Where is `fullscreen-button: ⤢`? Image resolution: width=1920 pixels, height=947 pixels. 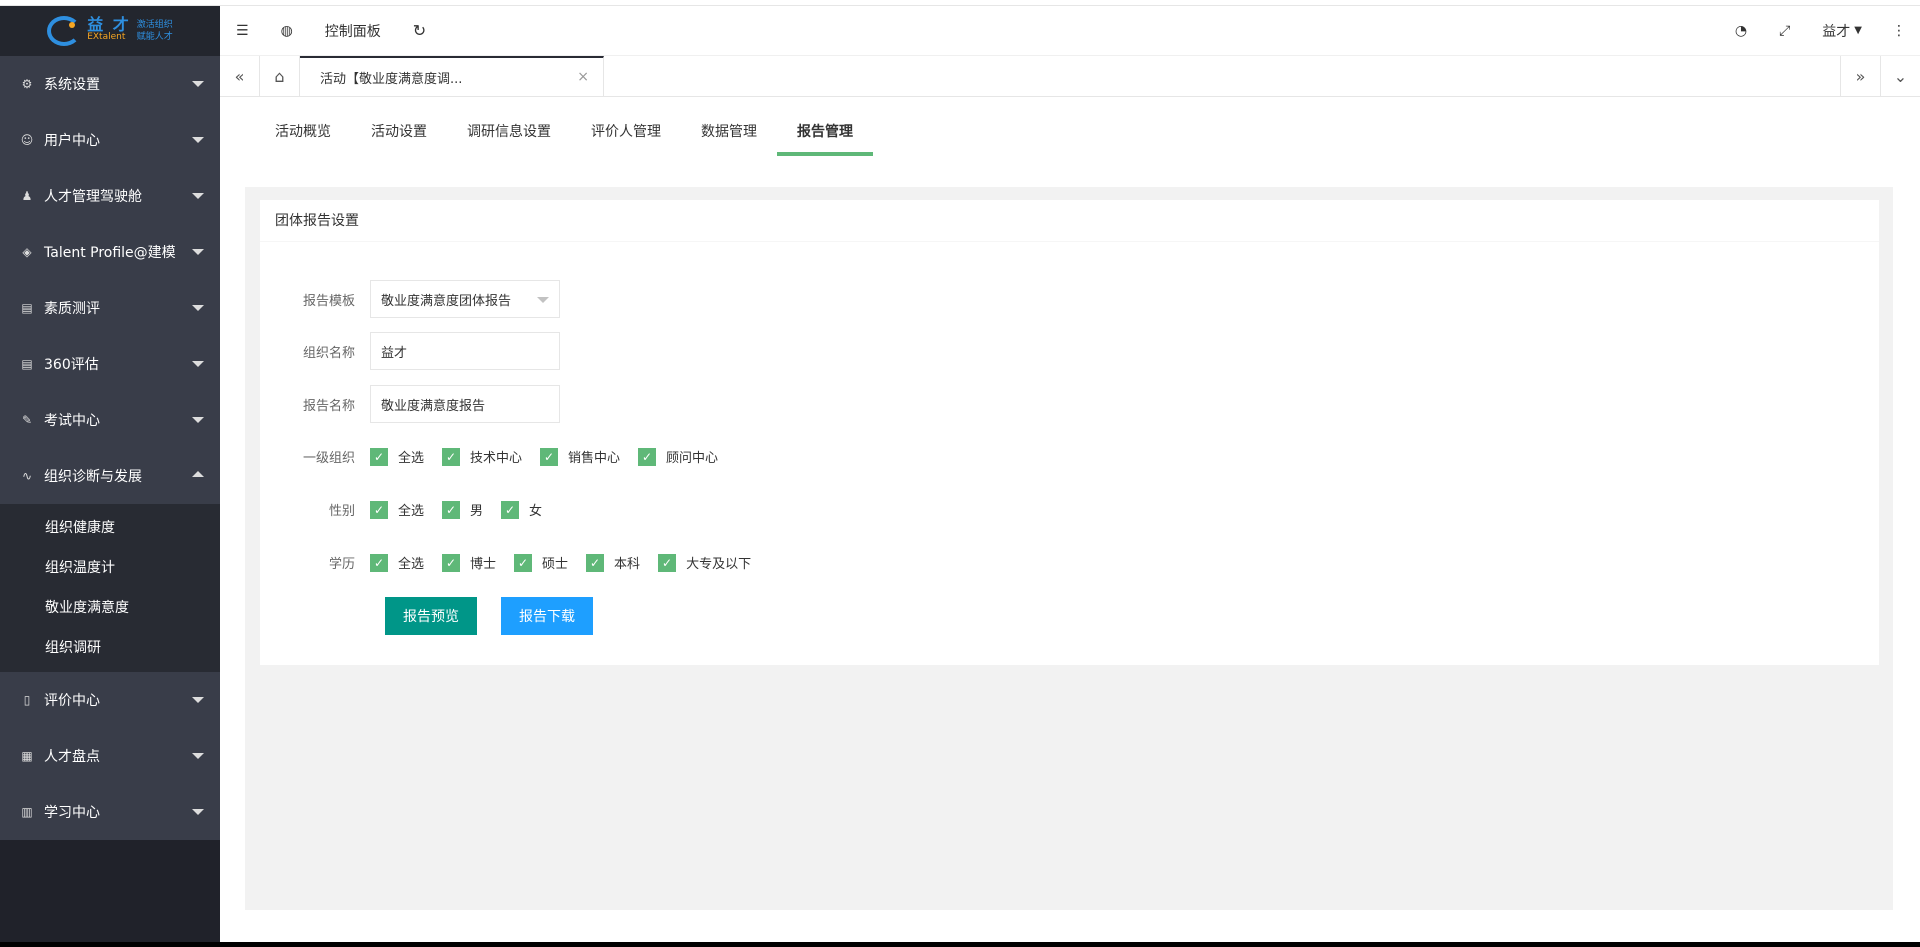
fullscreen-button: ⤢ is located at coordinates (1784, 31).